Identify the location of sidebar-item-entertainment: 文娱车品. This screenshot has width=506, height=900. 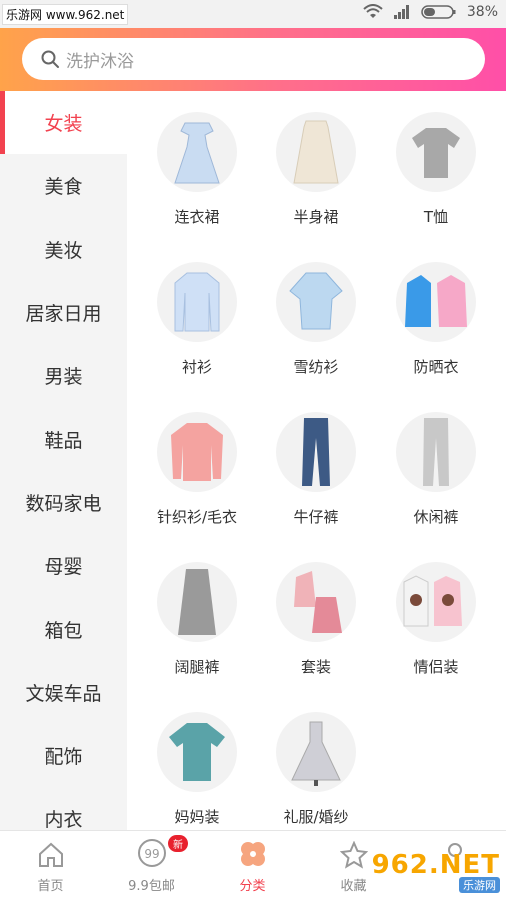
(63, 692).